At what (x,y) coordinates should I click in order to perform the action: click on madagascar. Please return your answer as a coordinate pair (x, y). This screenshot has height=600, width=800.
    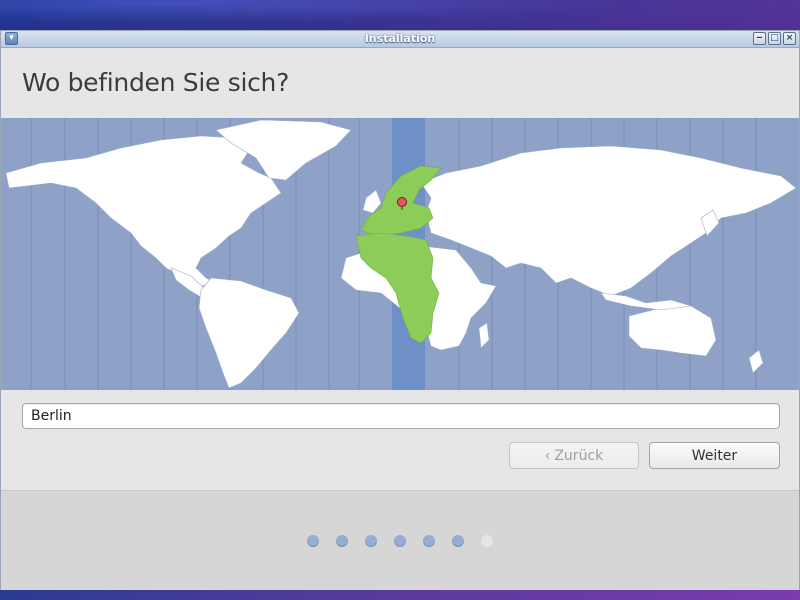
    Looking at the image, I should click on (484, 335).